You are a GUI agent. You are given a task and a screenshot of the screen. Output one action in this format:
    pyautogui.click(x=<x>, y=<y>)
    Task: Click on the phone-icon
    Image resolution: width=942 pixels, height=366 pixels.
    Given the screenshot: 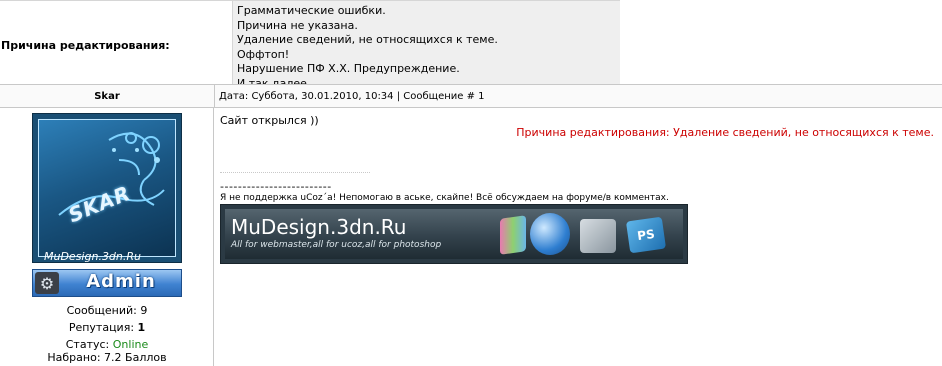 What is the action you would take?
    pyautogui.click(x=550, y=234)
    